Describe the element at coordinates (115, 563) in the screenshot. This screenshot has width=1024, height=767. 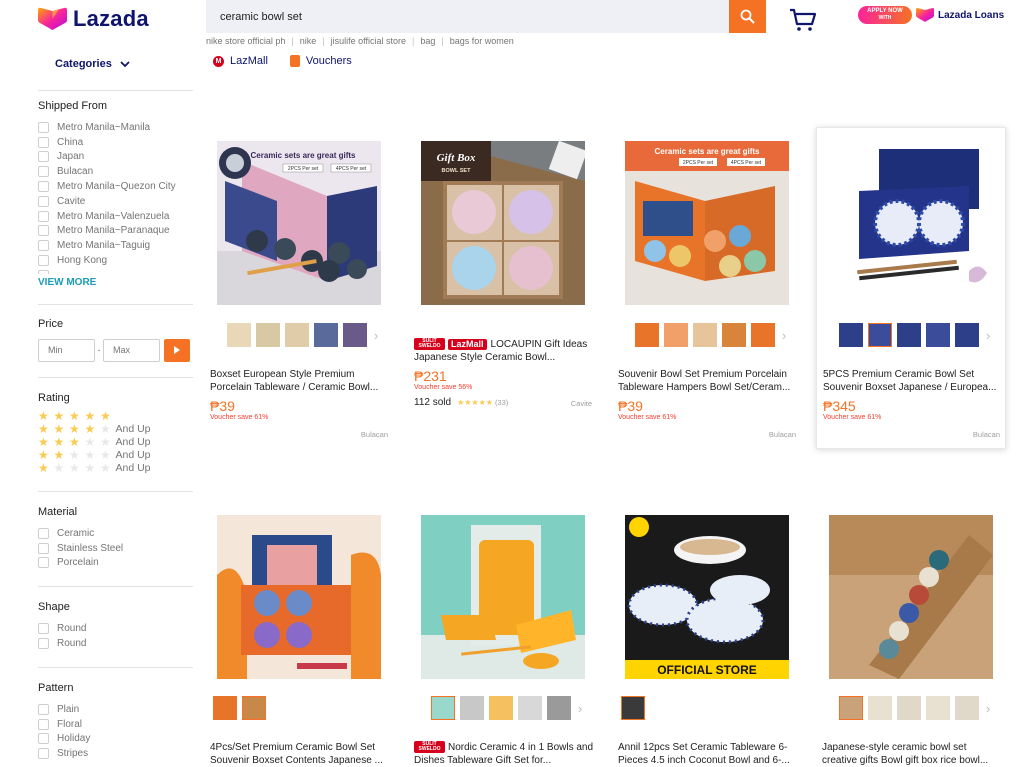
I see `filter-option: Porcelain` at that location.